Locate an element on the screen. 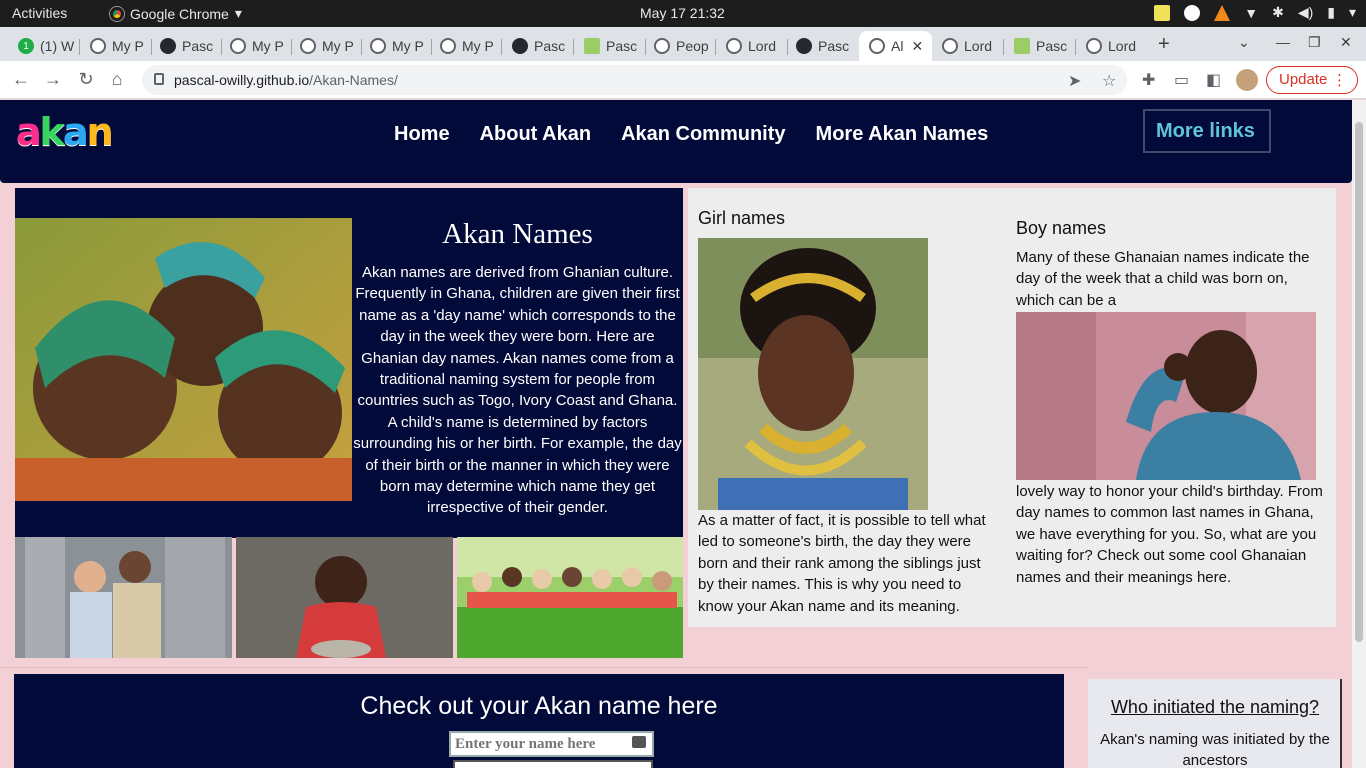  who-initiated-title: Who initiated the naming? is located at coordinates (1215, 707).